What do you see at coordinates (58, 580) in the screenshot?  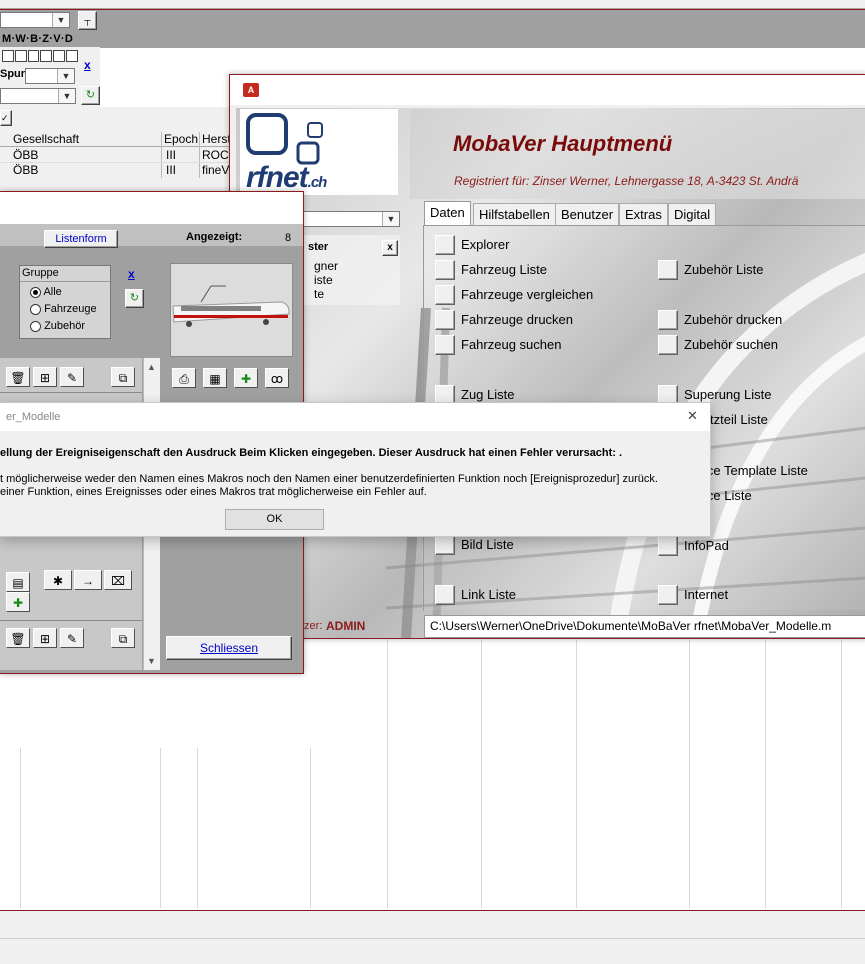 I see `new-record-icon: ✱` at bounding box center [58, 580].